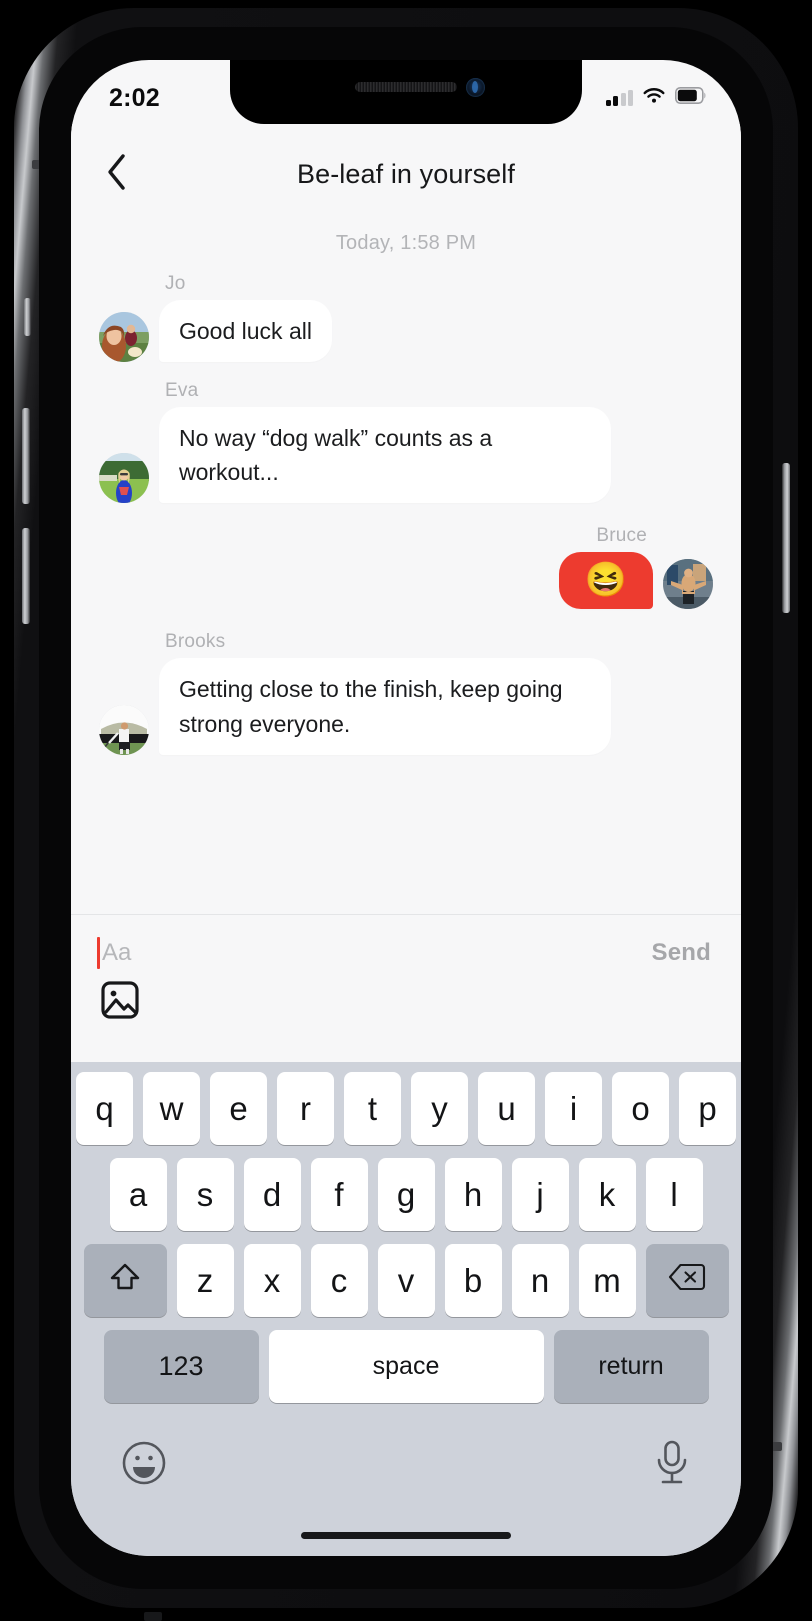  Describe the element at coordinates (245, 331) in the screenshot. I see `message-bubble: Good luck all` at that location.